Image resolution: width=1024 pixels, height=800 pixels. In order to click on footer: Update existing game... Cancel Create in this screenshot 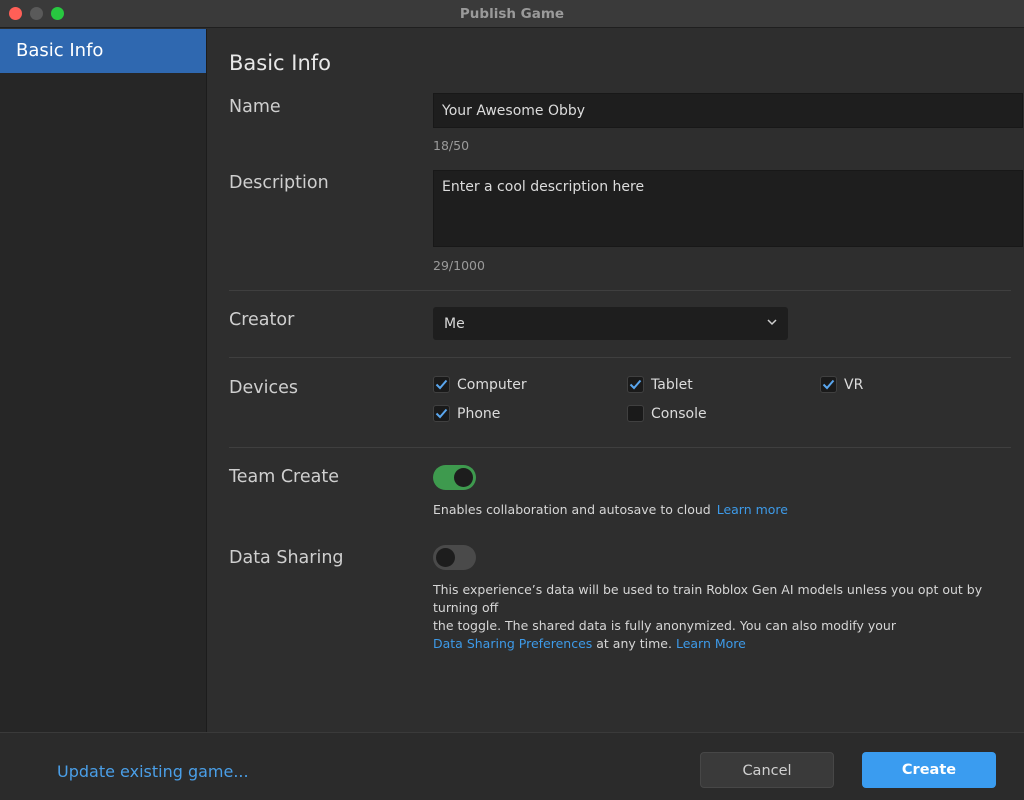, I will do `click(512, 766)`.